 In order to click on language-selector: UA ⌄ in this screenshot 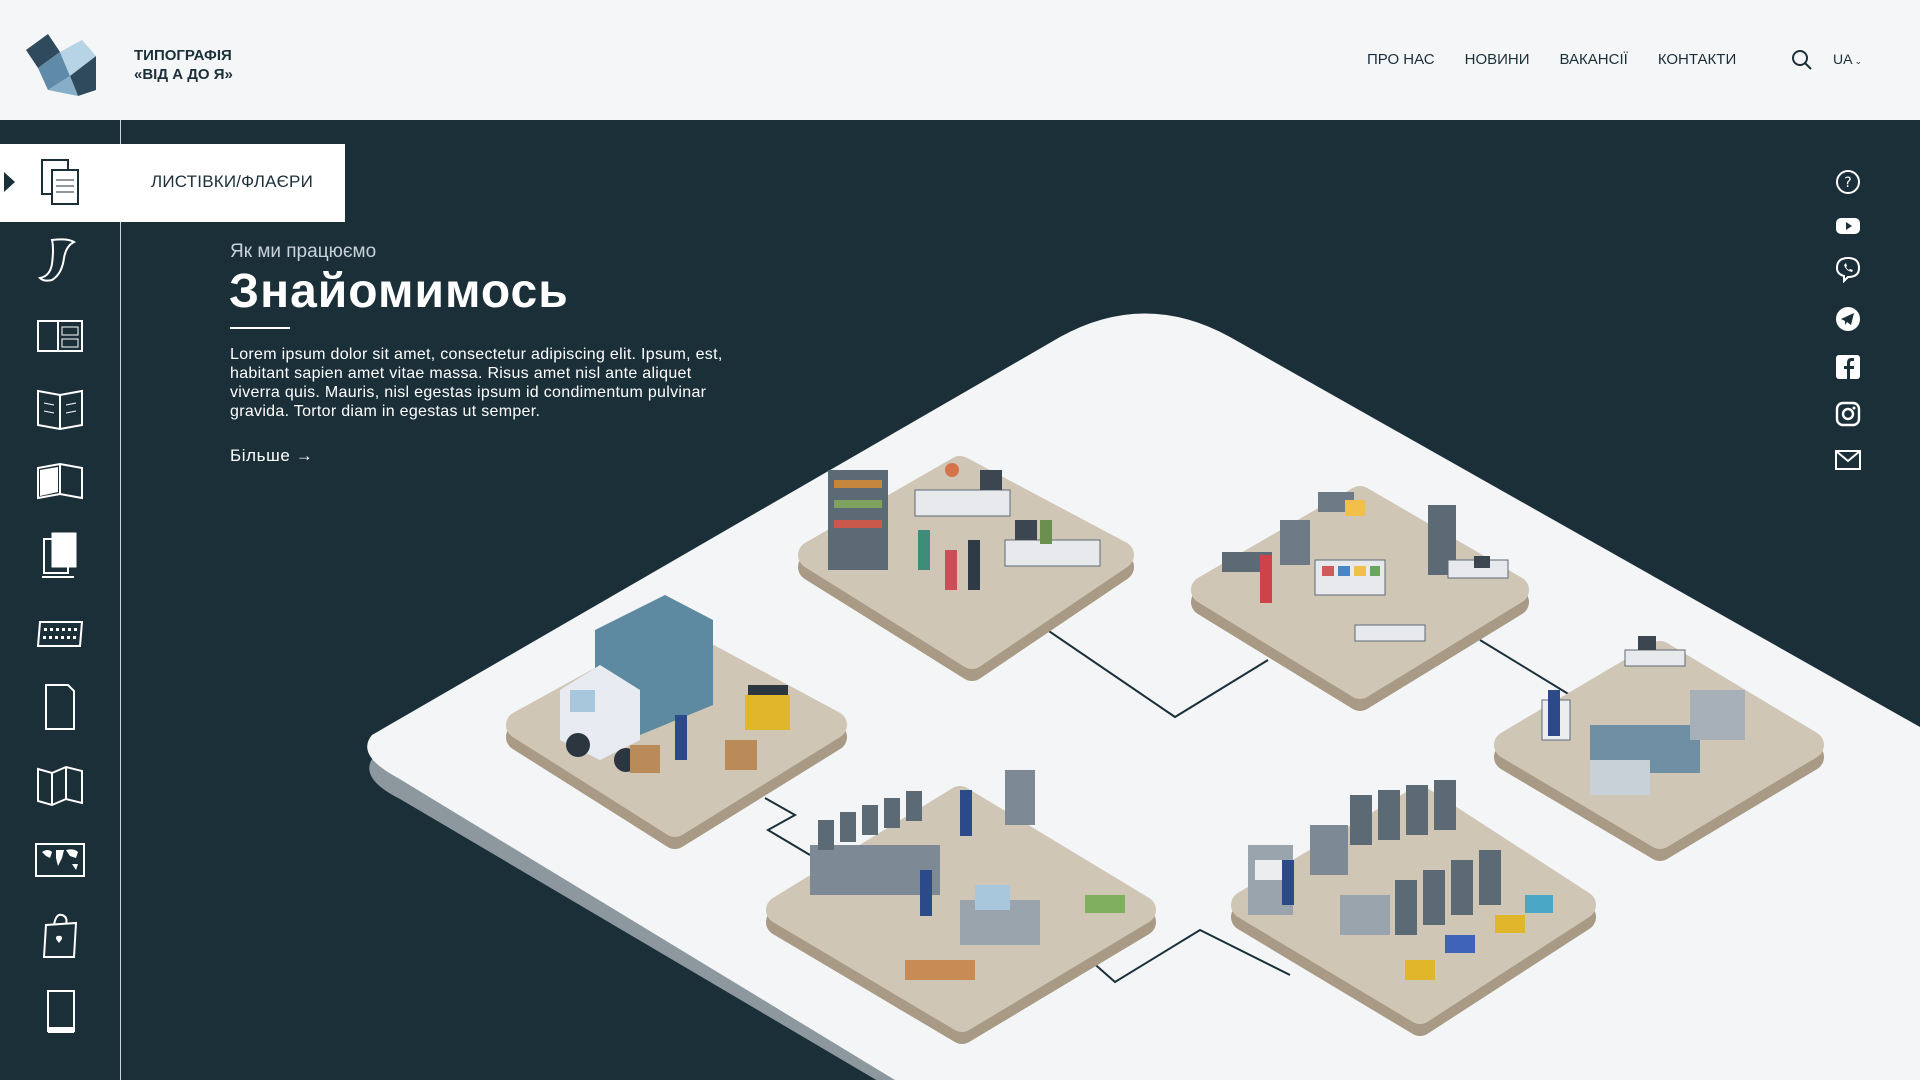, I will do `click(1847, 59)`.